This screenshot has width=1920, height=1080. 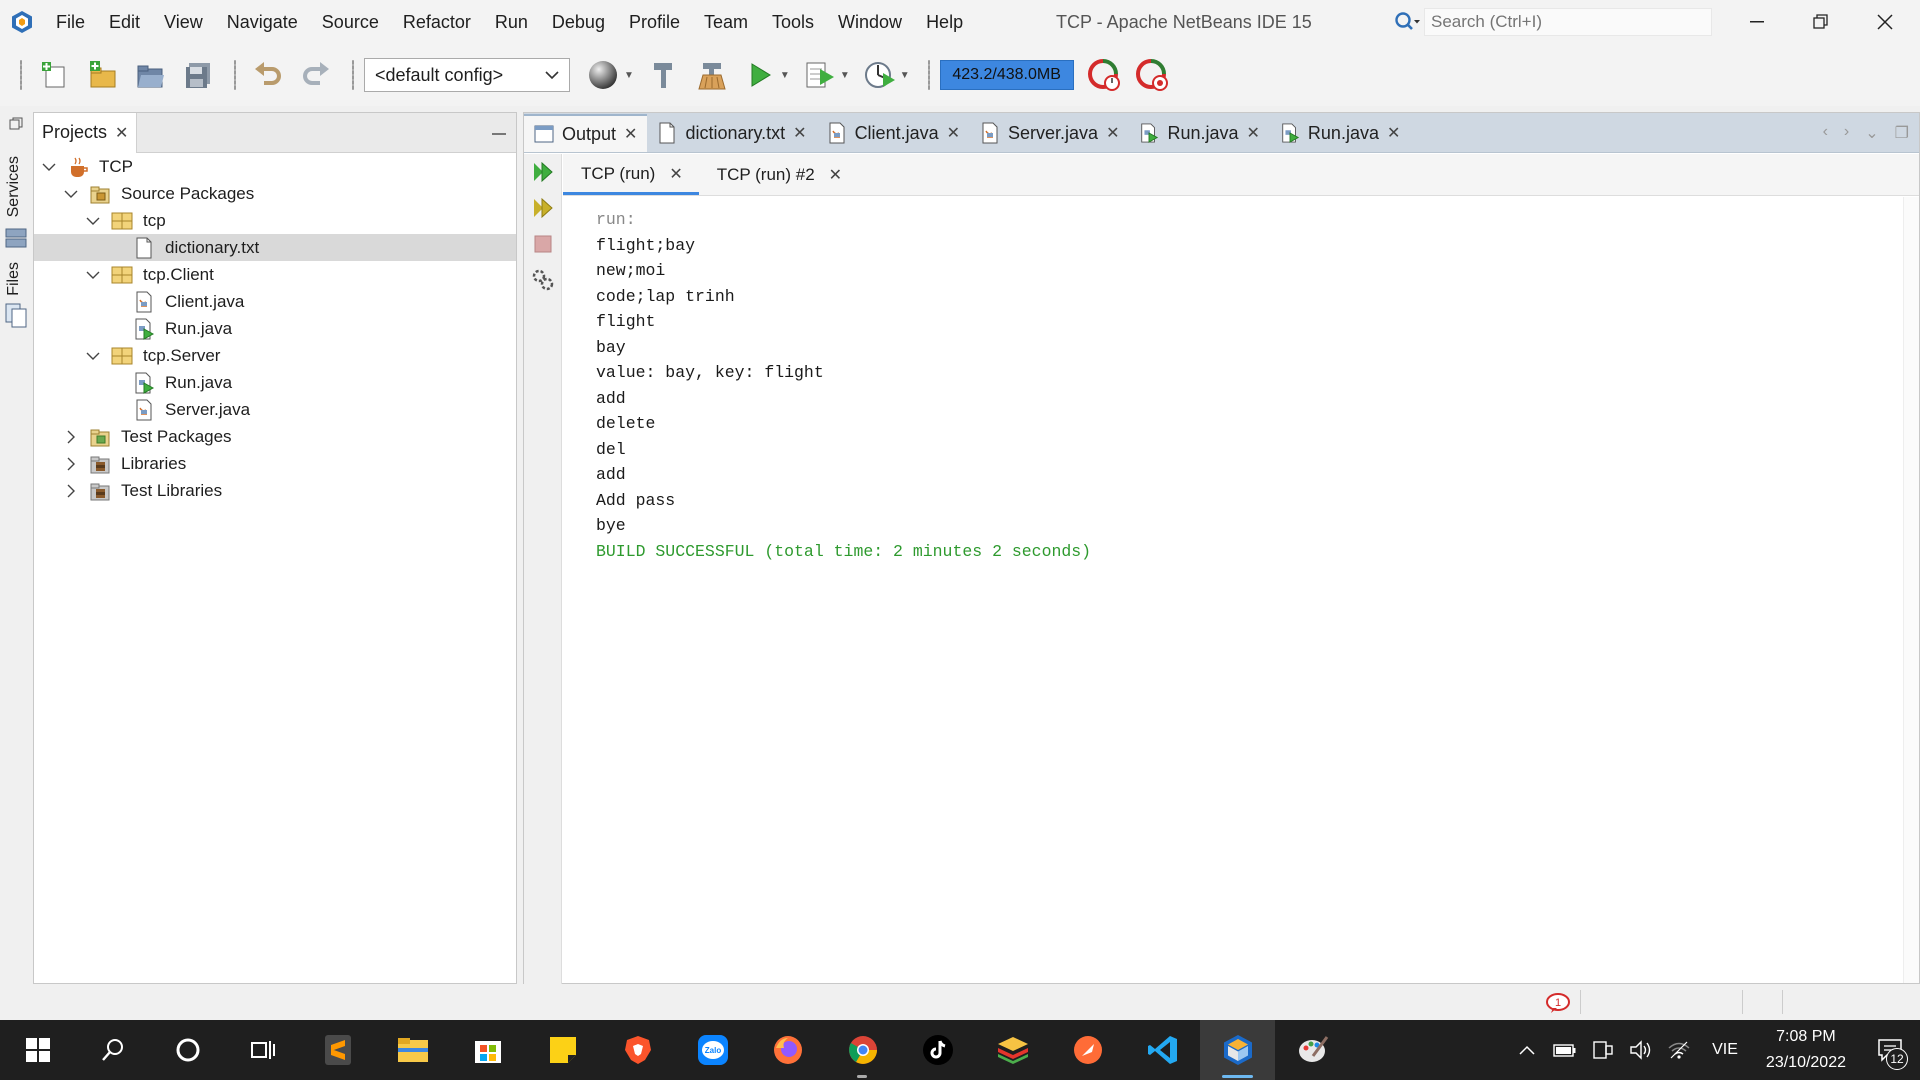 What do you see at coordinates (870, 22) in the screenshot?
I see `menu-window: Window` at bounding box center [870, 22].